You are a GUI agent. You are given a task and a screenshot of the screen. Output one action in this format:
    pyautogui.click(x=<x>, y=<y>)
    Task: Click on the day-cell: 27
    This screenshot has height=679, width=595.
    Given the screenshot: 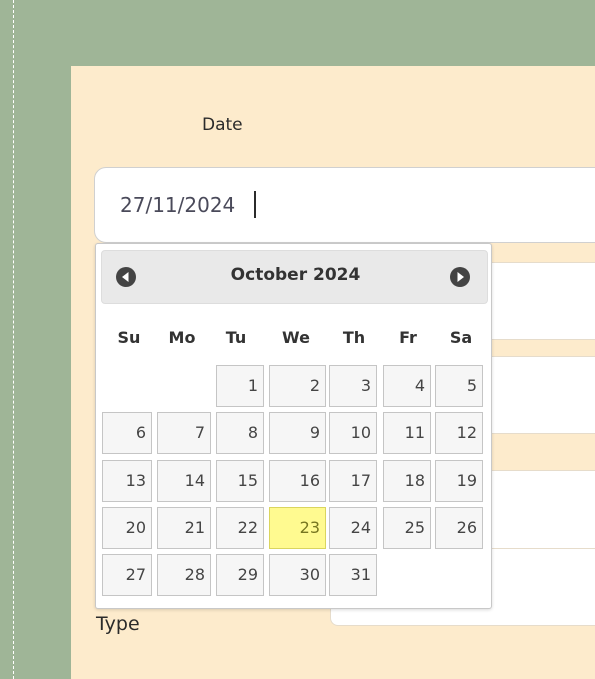 What is the action you would take?
    pyautogui.click(x=127, y=575)
    